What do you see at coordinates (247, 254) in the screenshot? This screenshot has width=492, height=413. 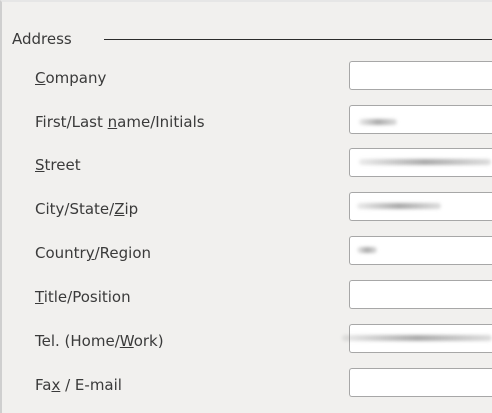 I see `country-row: Country/Region` at bounding box center [247, 254].